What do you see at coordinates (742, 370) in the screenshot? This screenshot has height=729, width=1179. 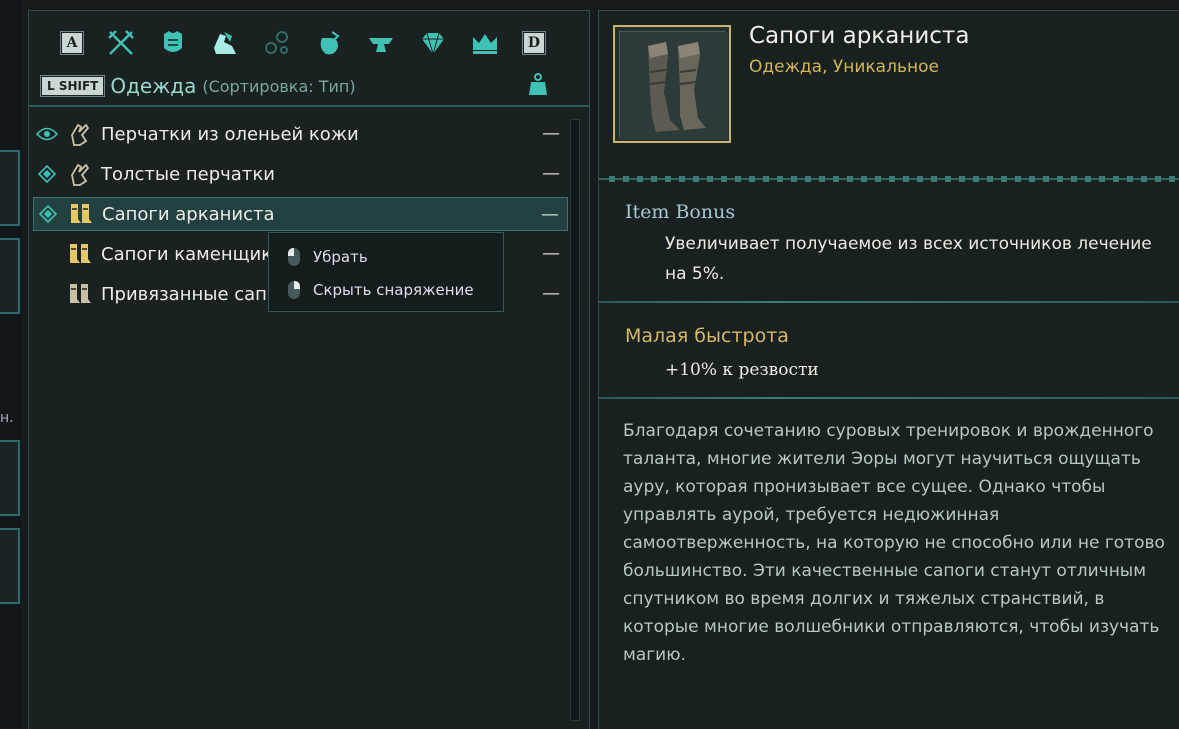 I see `perk-text: +10% к резвости` at bounding box center [742, 370].